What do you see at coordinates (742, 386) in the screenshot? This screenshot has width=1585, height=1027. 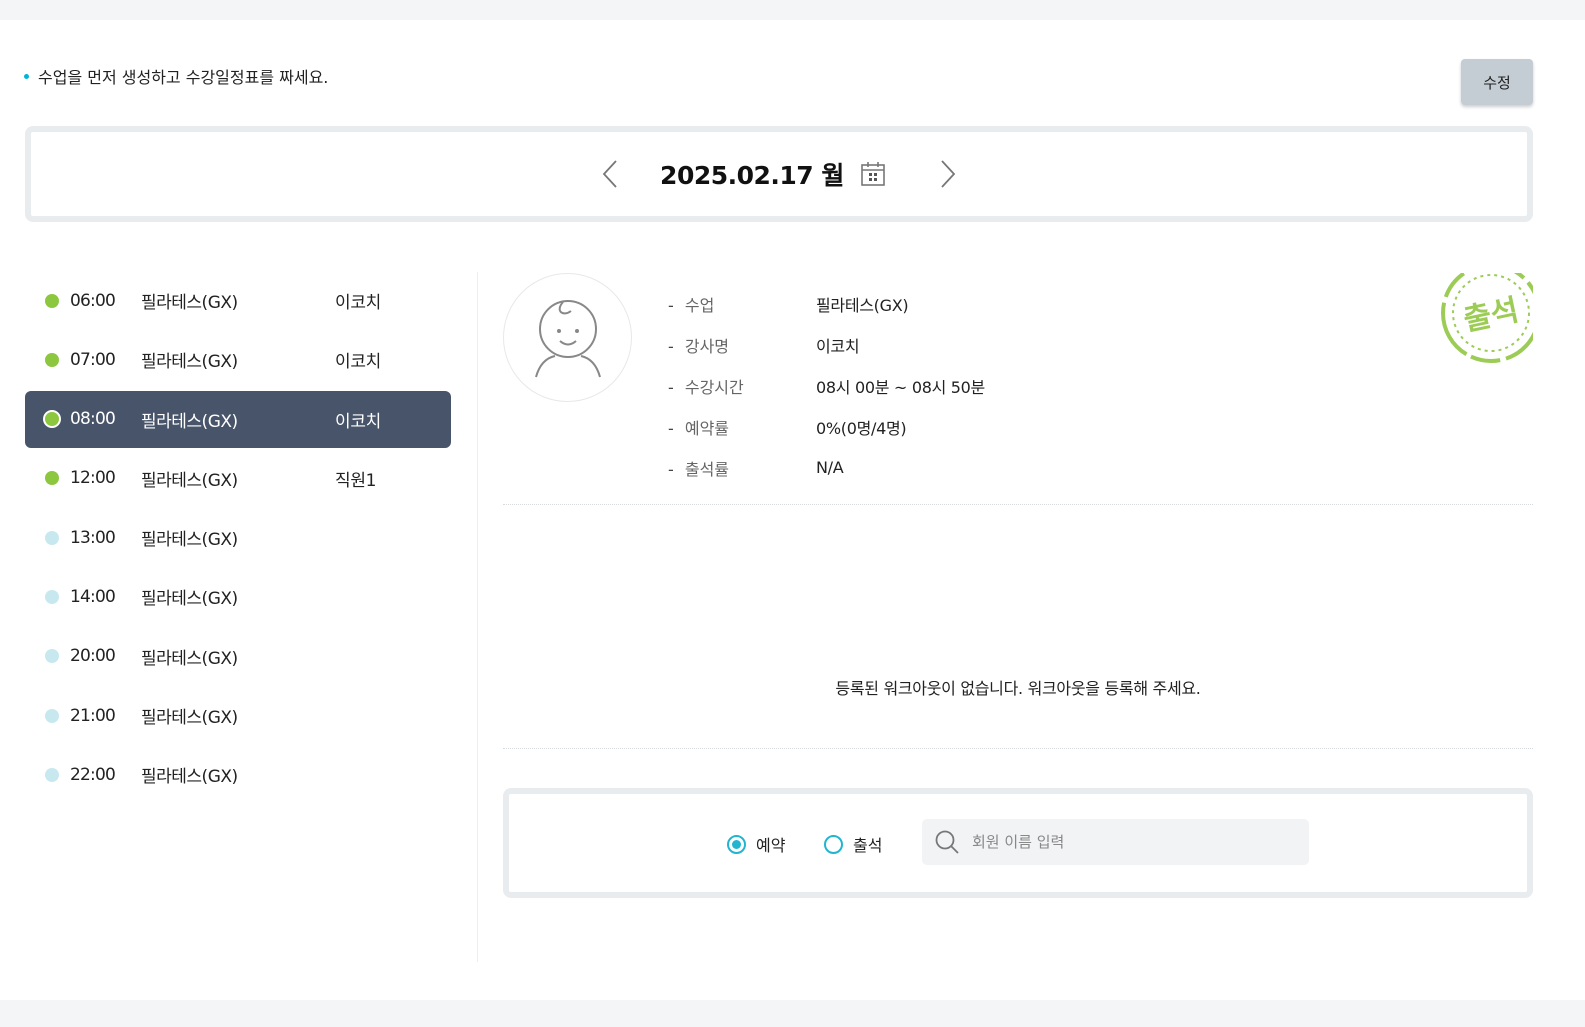 I see `detail-label: 수강시간` at bounding box center [742, 386].